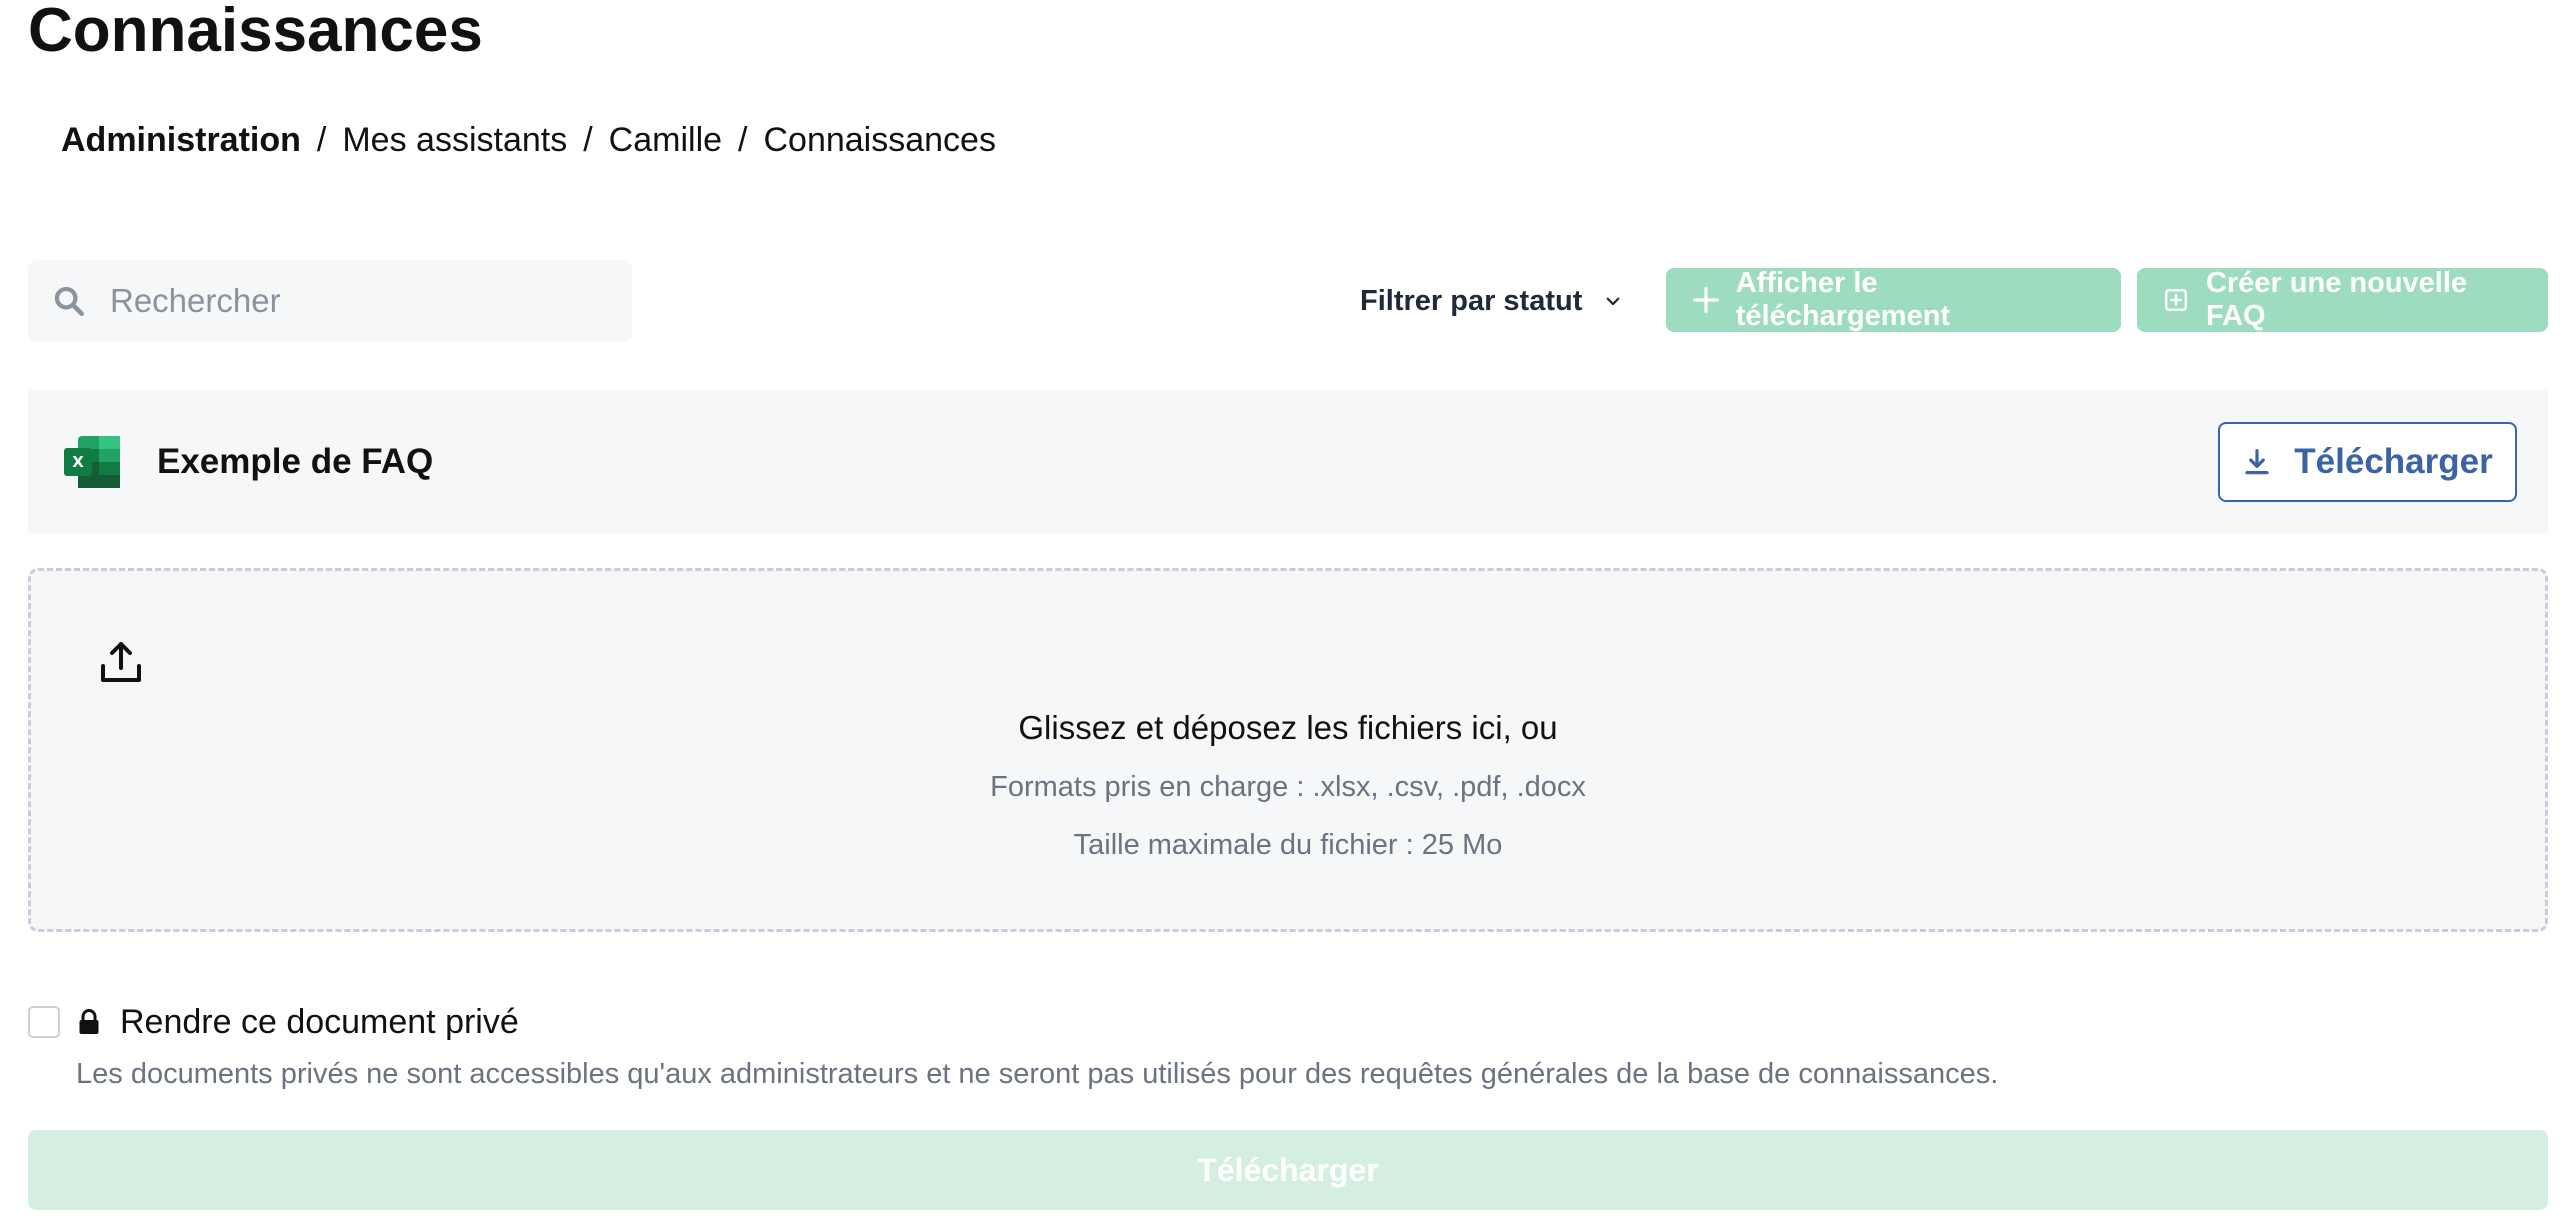 This screenshot has width=2570, height=1224. I want to click on dropzone-instruction: Glissez et déposez les fichiers ici, ou, so click(1288, 727).